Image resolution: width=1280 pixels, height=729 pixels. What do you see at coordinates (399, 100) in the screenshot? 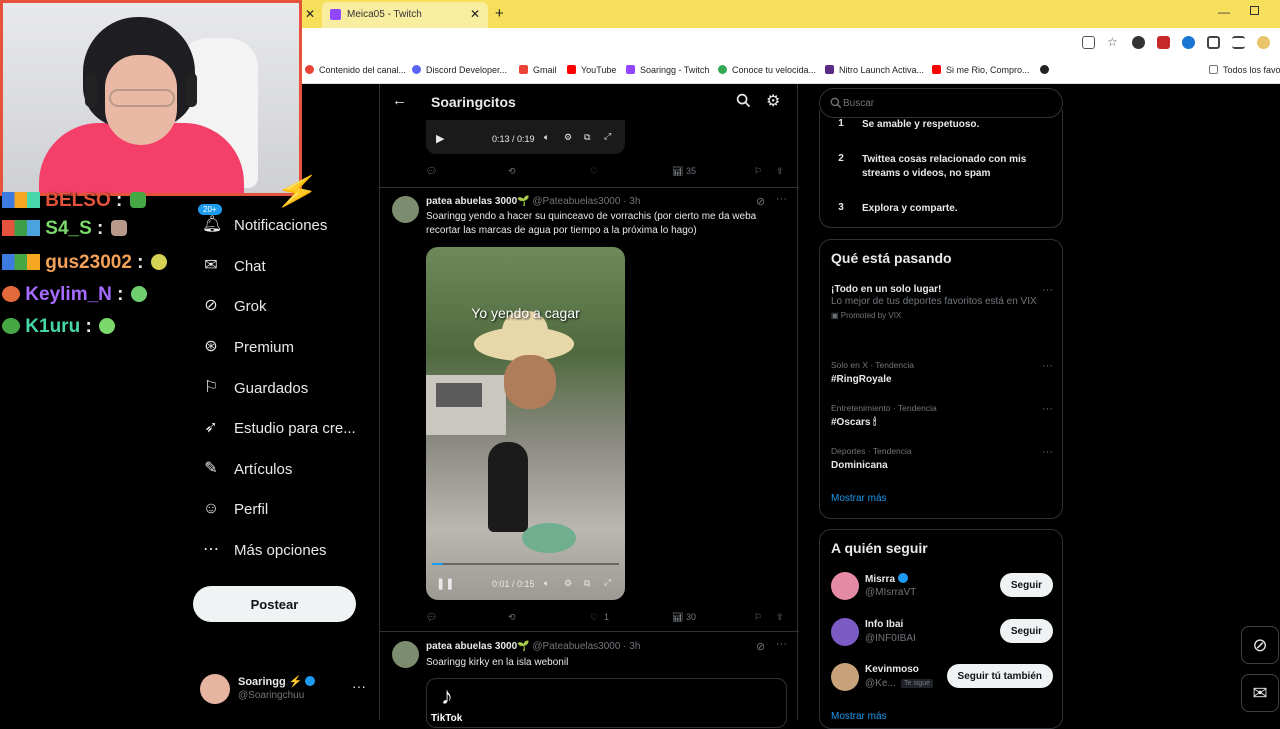
I see `back-arrow-icon: ←` at bounding box center [399, 100].